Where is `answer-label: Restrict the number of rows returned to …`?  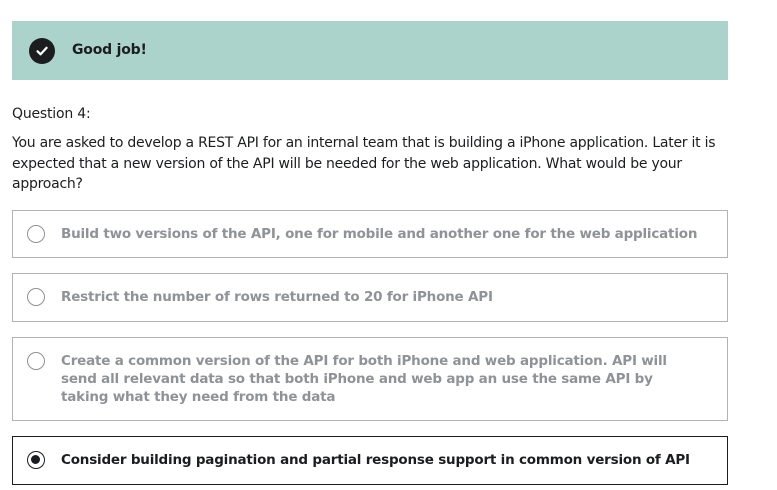 answer-label: Restrict the number of rows returned to … is located at coordinates (277, 297).